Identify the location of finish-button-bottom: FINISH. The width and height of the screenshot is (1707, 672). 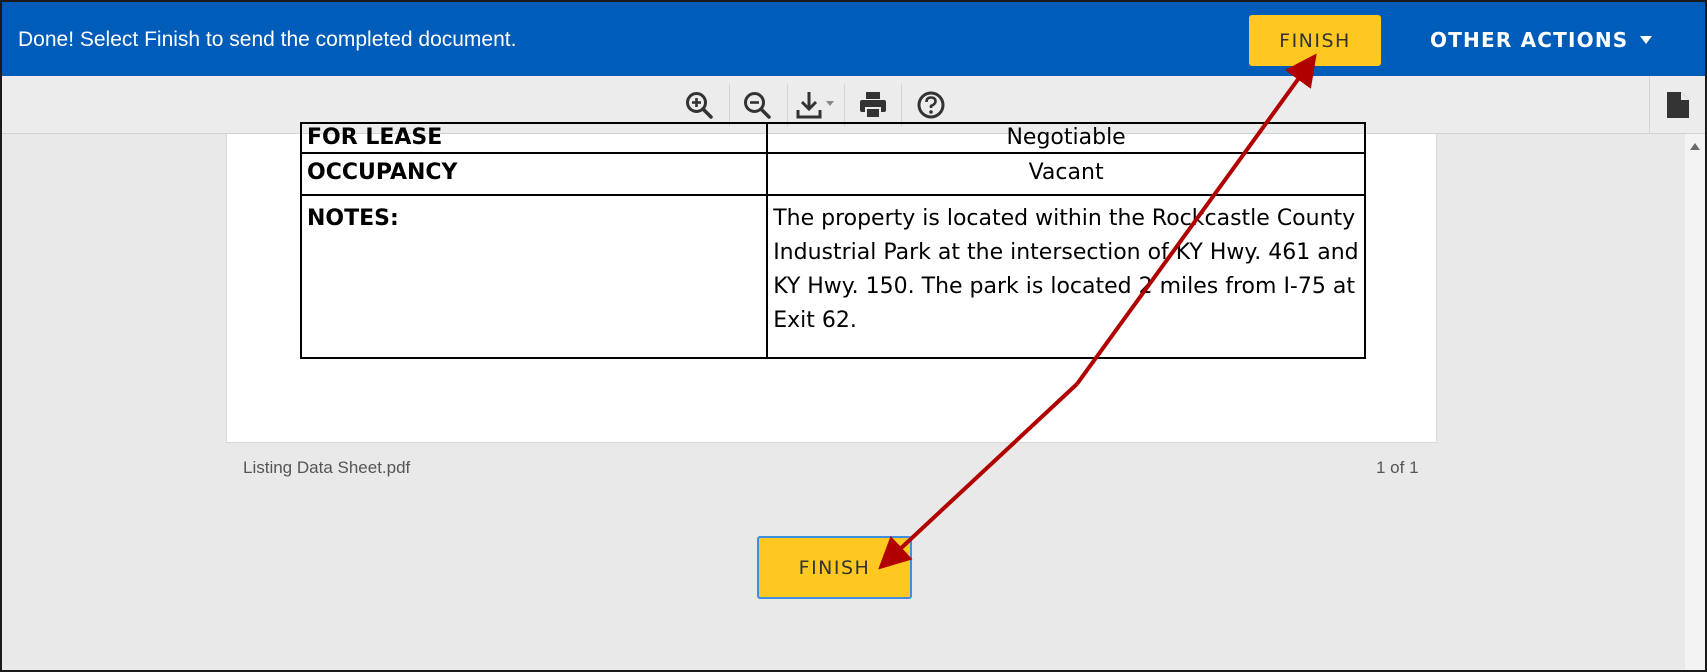
(834, 567).